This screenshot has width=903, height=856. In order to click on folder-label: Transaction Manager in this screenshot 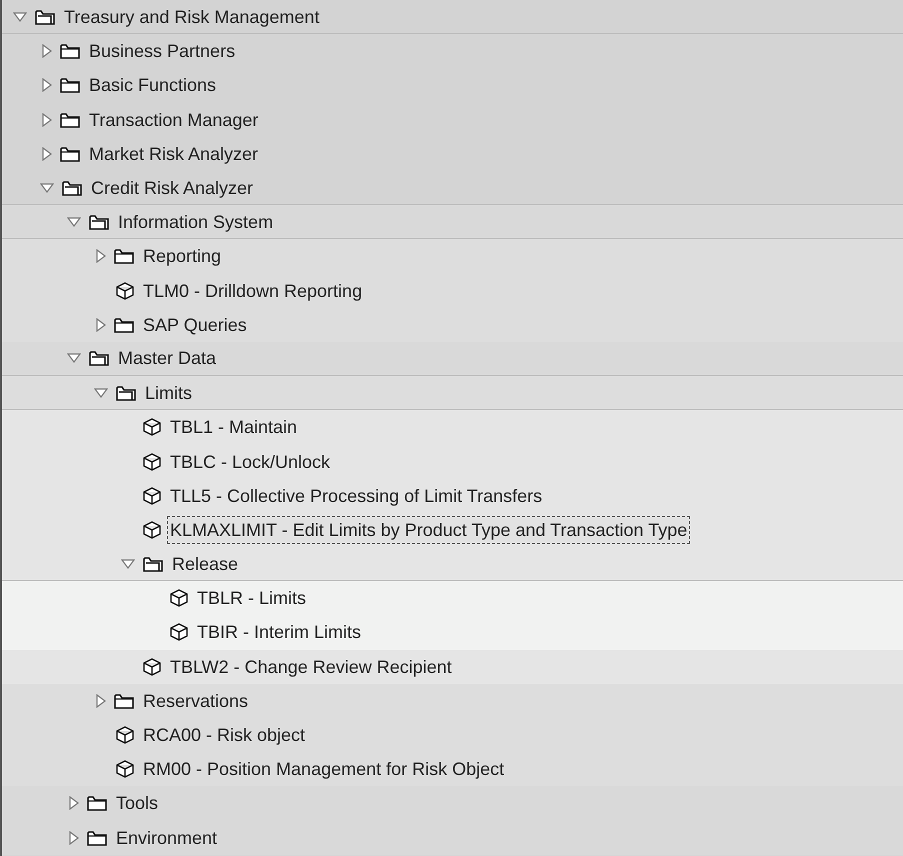, I will do `click(174, 120)`.